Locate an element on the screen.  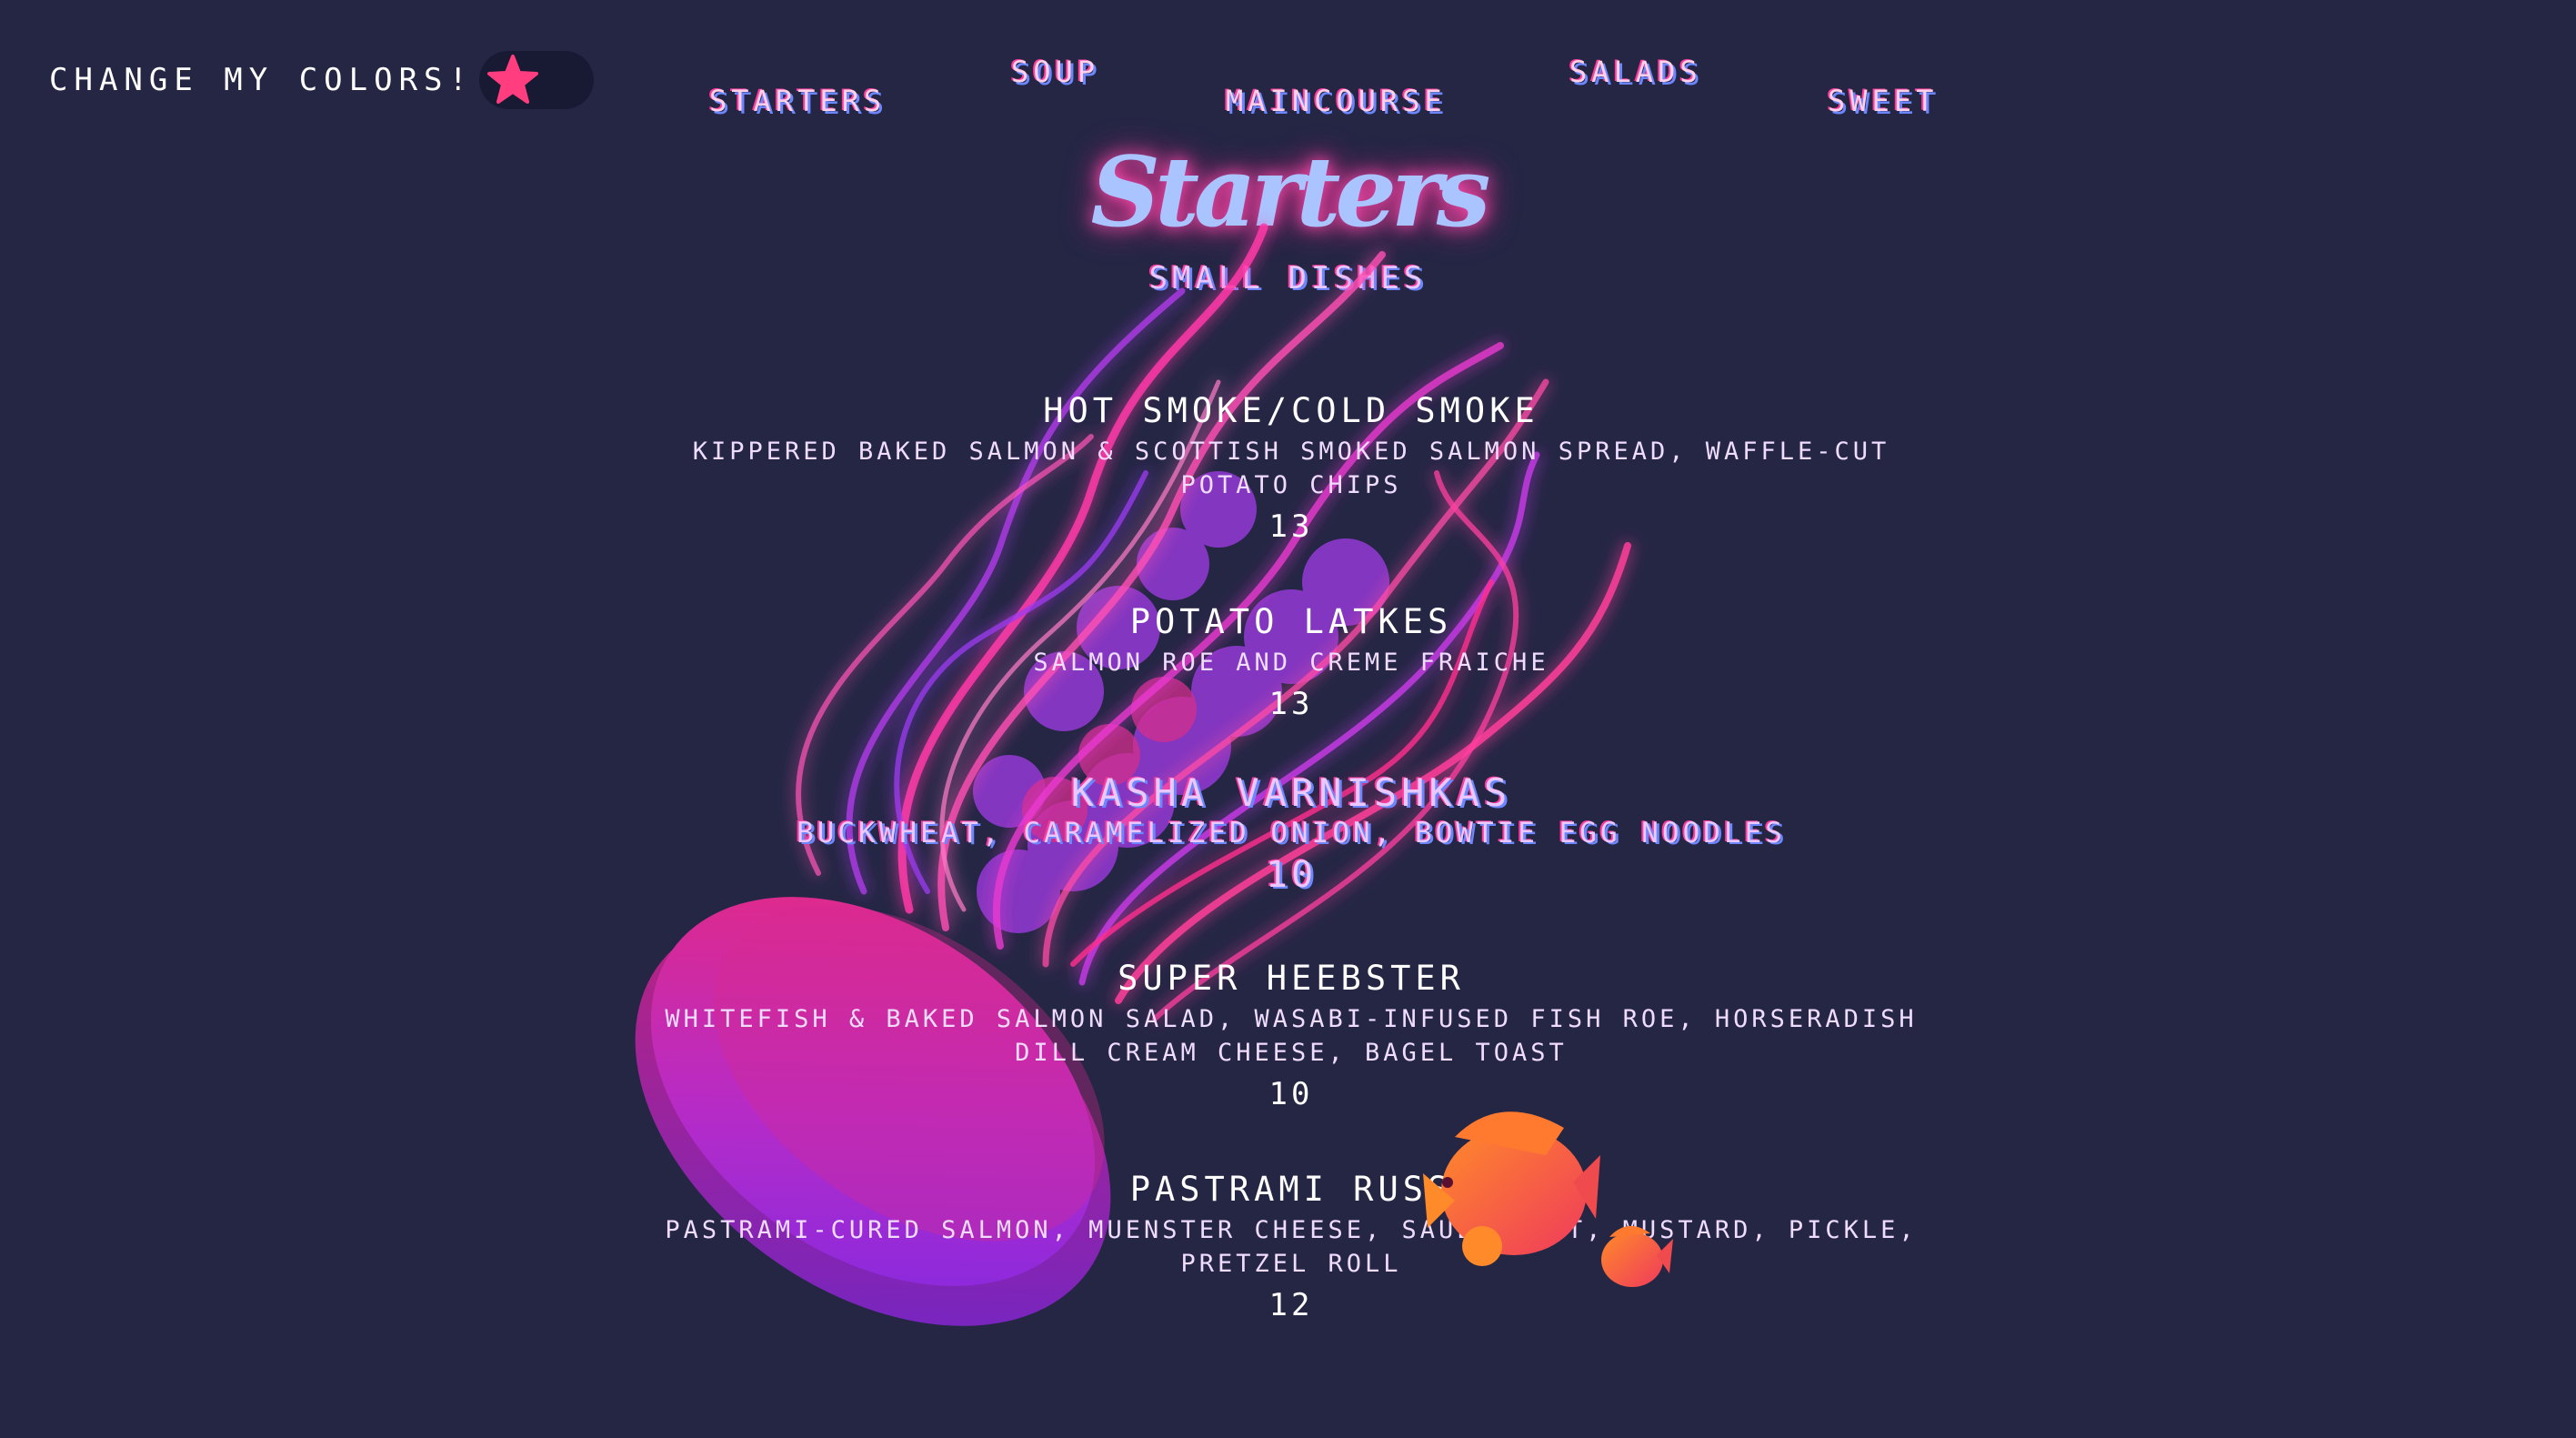
nav-item-sweet: Sweet is located at coordinates (1883, 101).